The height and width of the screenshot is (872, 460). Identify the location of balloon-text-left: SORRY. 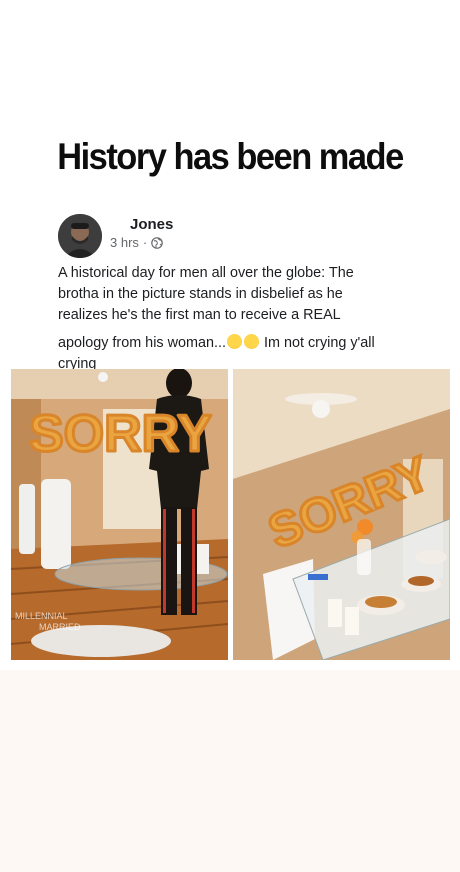
(120, 434).